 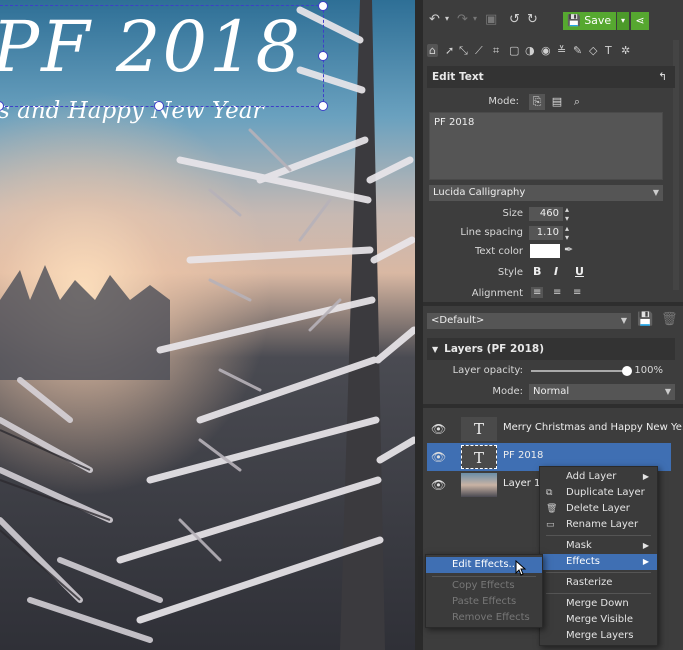 What do you see at coordinates (497, 293) in the screenshot?
I see `alignment-label: Alignment` at bounding box center [497, 293].